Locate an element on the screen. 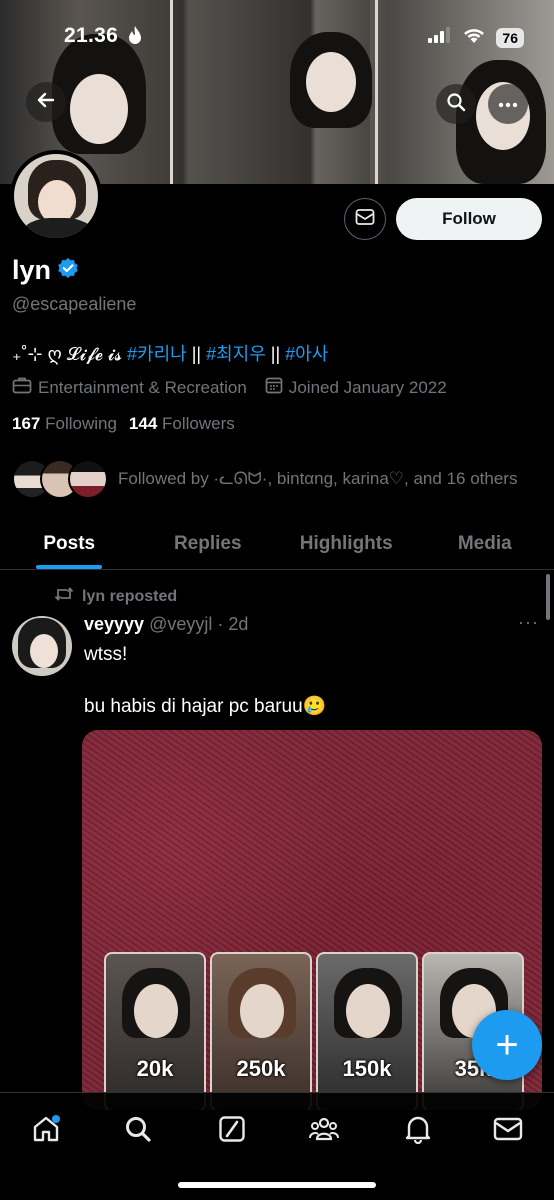  repost-label: lyn reposted is located at coordinates (129, 597).